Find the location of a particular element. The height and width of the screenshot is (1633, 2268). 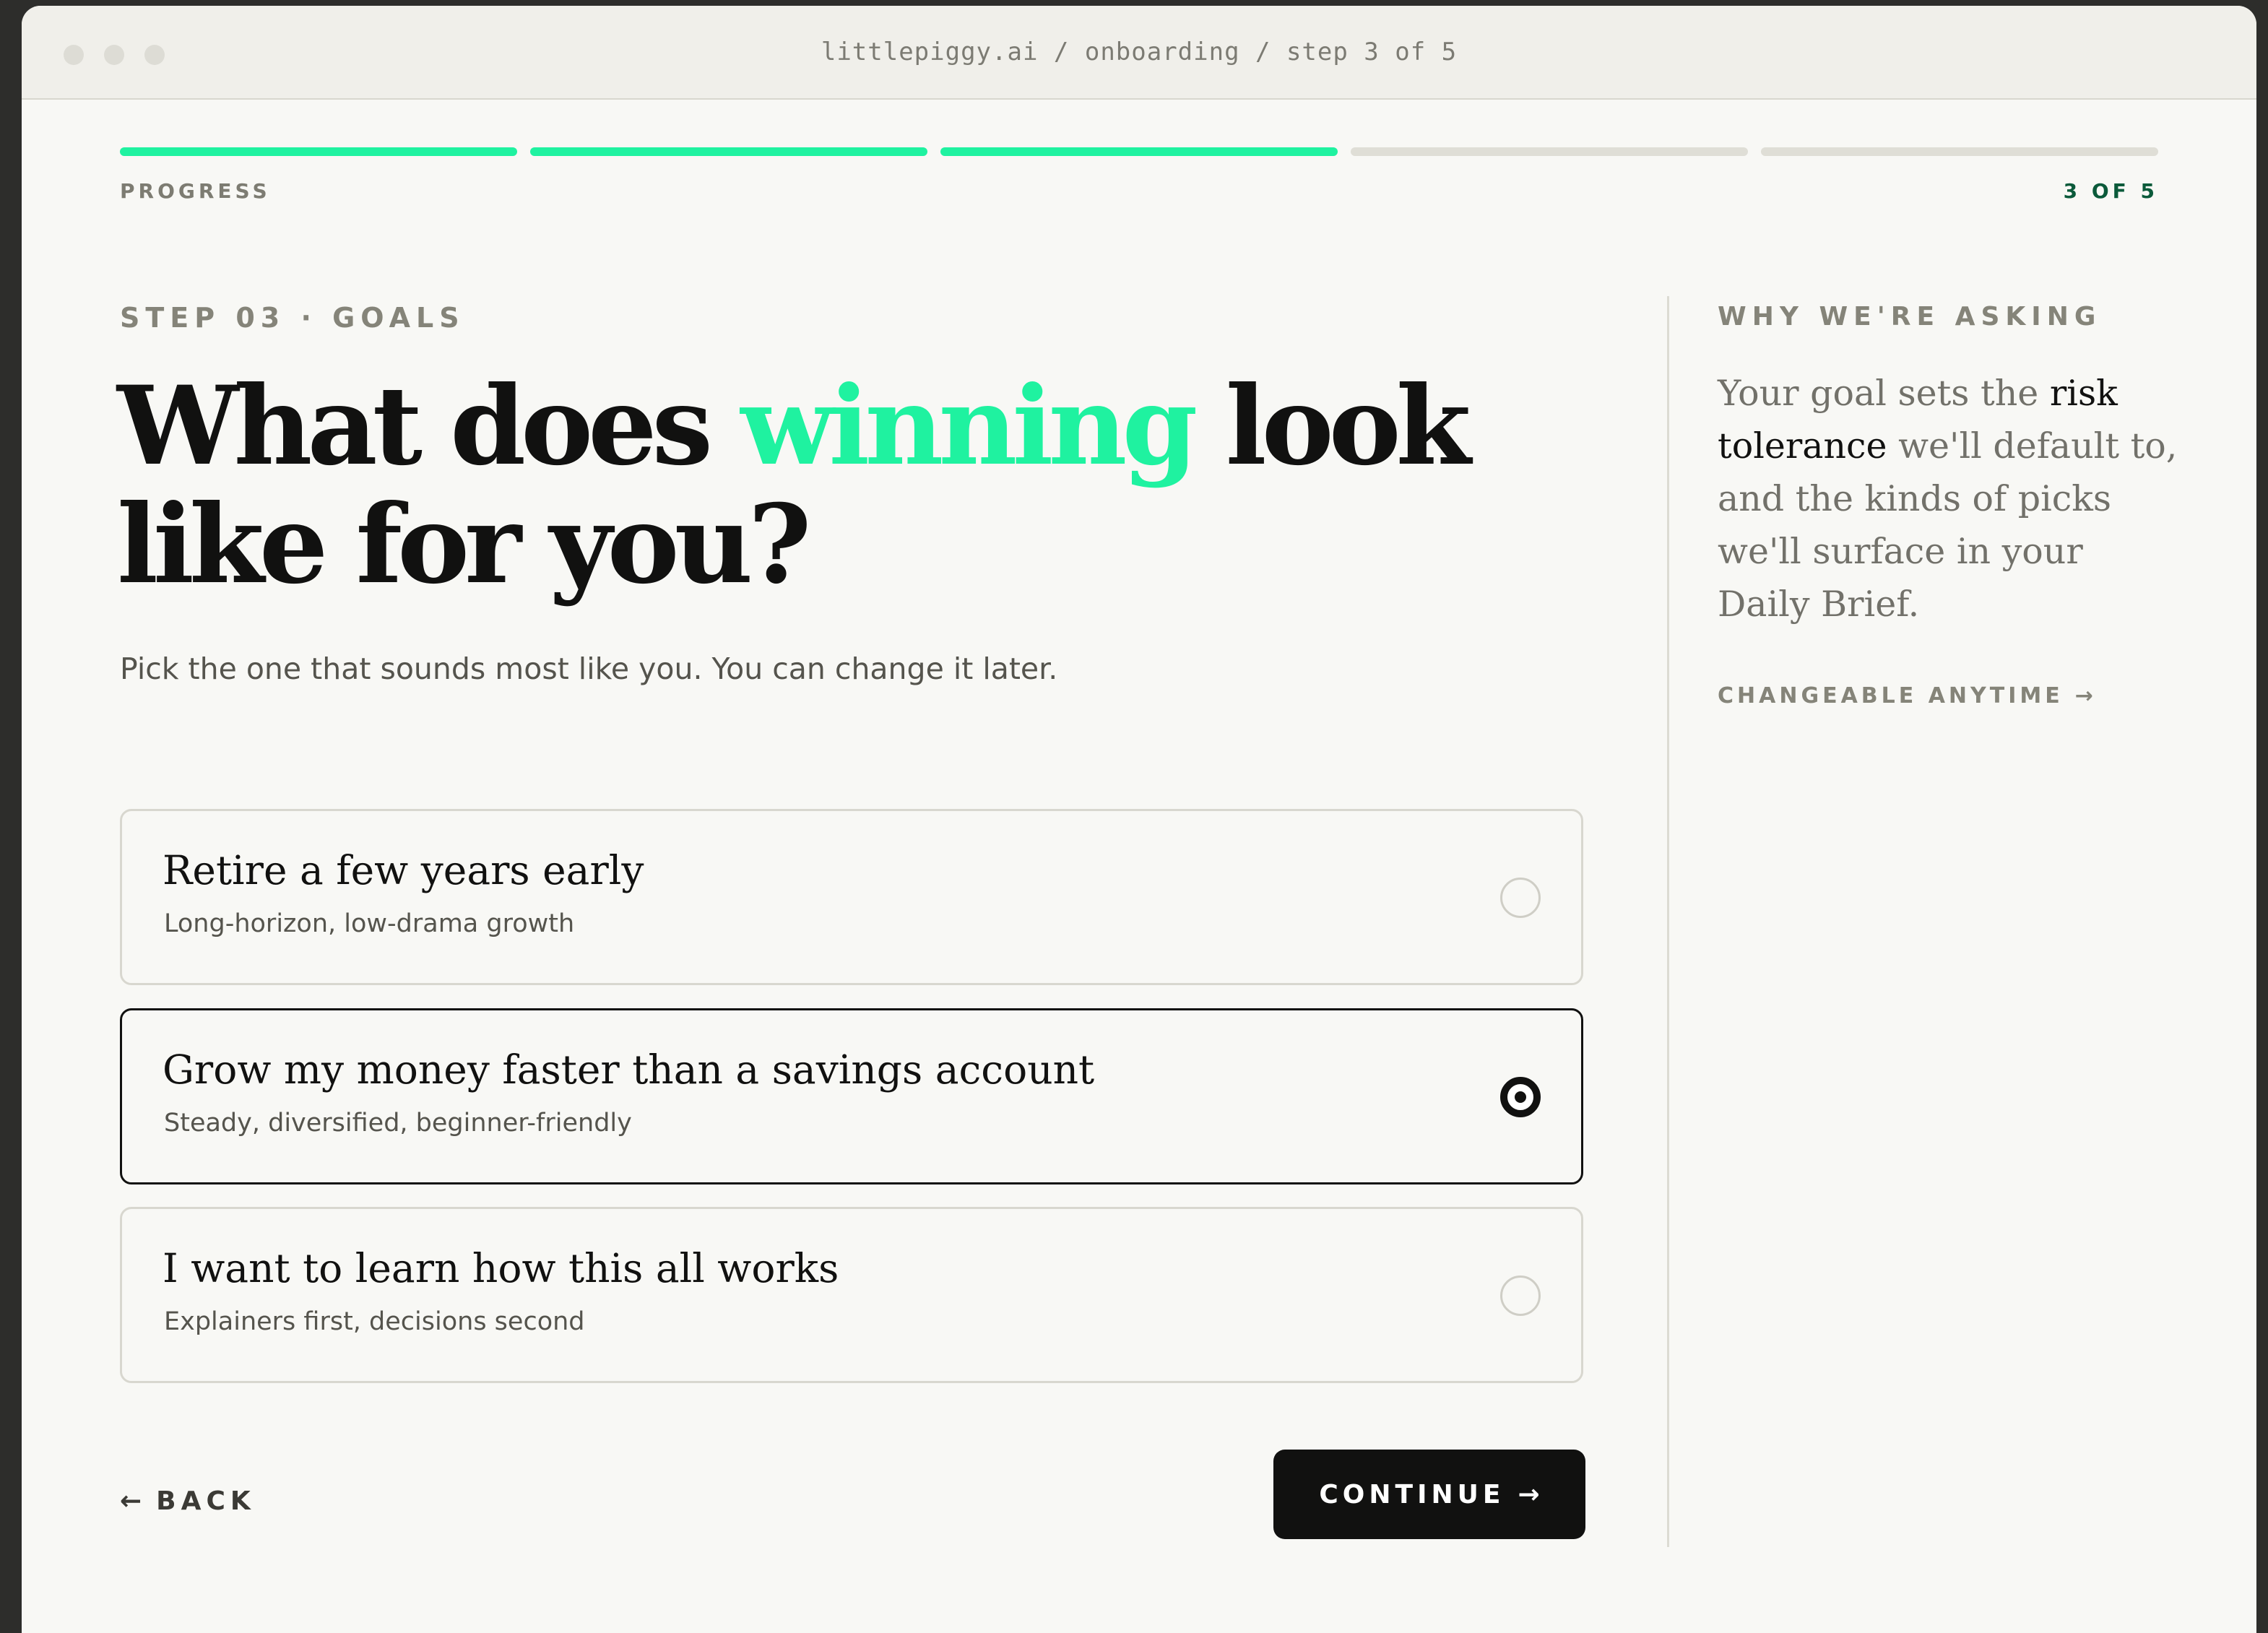

continue-label: CONTINUE is located at coordinates (1412, 1494).